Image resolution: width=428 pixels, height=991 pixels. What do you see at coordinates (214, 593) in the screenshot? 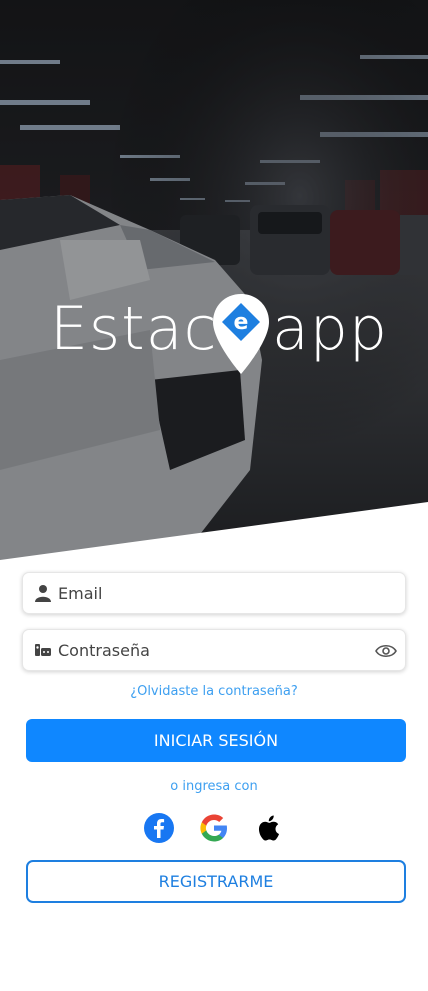
I see `email-field: Email` at bounding box center [214, 593].